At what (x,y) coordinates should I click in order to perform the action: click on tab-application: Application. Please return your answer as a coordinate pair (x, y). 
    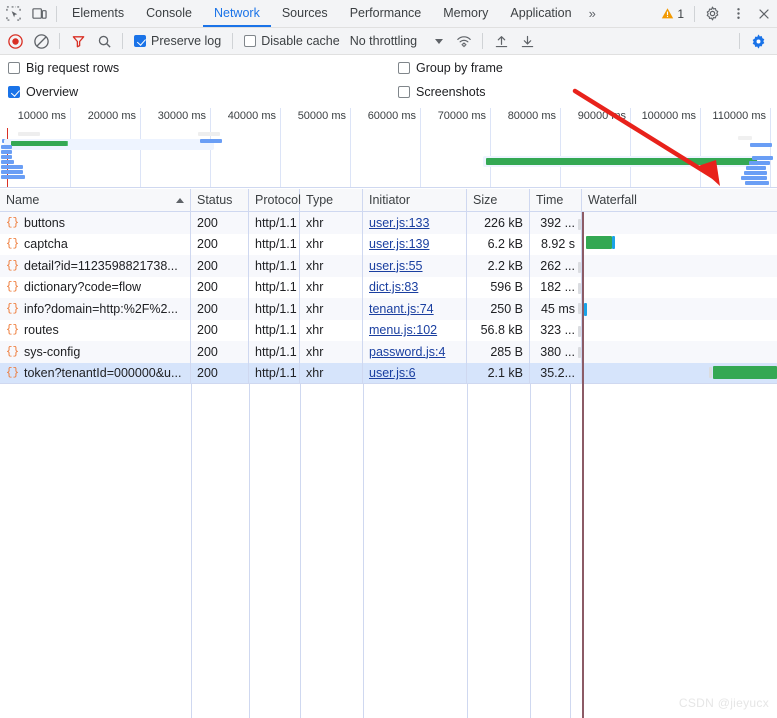
    Looking at the image, I should click on (540, 13).